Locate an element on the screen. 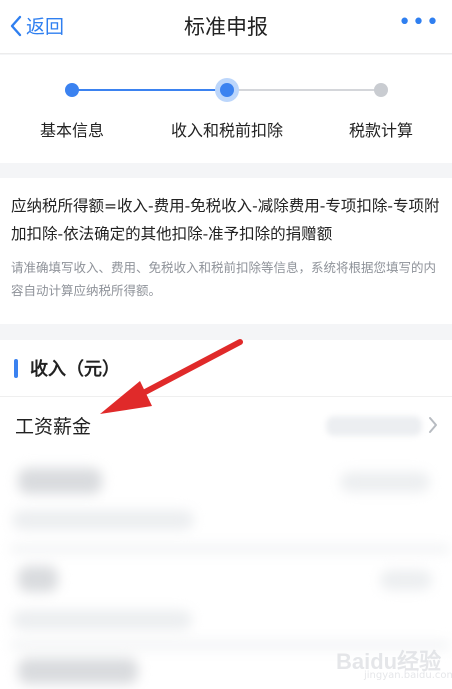  step-connector-done is located at coordinates (149, 90).